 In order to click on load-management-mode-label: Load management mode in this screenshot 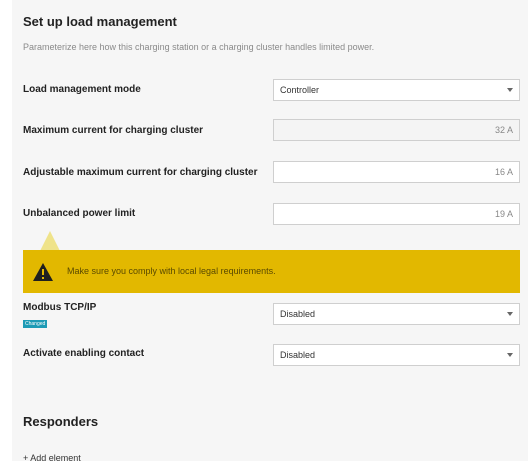, I will do `click(82, 89)`.